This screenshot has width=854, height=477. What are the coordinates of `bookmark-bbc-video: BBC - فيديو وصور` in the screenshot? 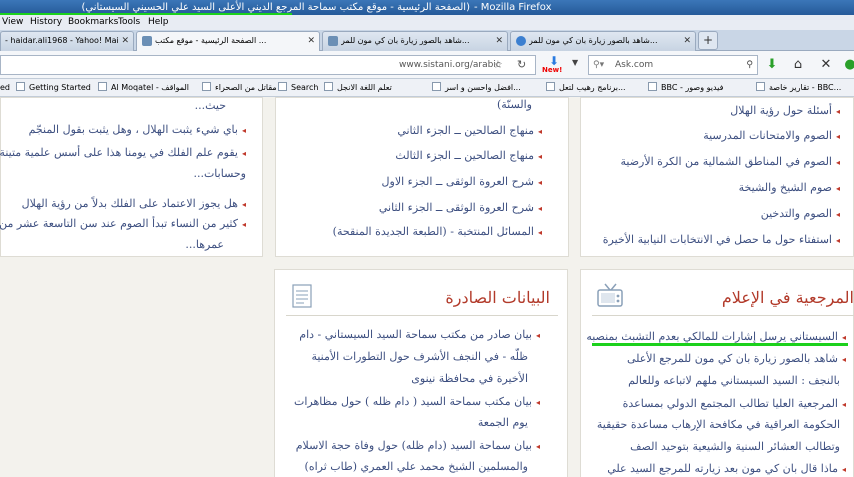 It's located at (685, 88).